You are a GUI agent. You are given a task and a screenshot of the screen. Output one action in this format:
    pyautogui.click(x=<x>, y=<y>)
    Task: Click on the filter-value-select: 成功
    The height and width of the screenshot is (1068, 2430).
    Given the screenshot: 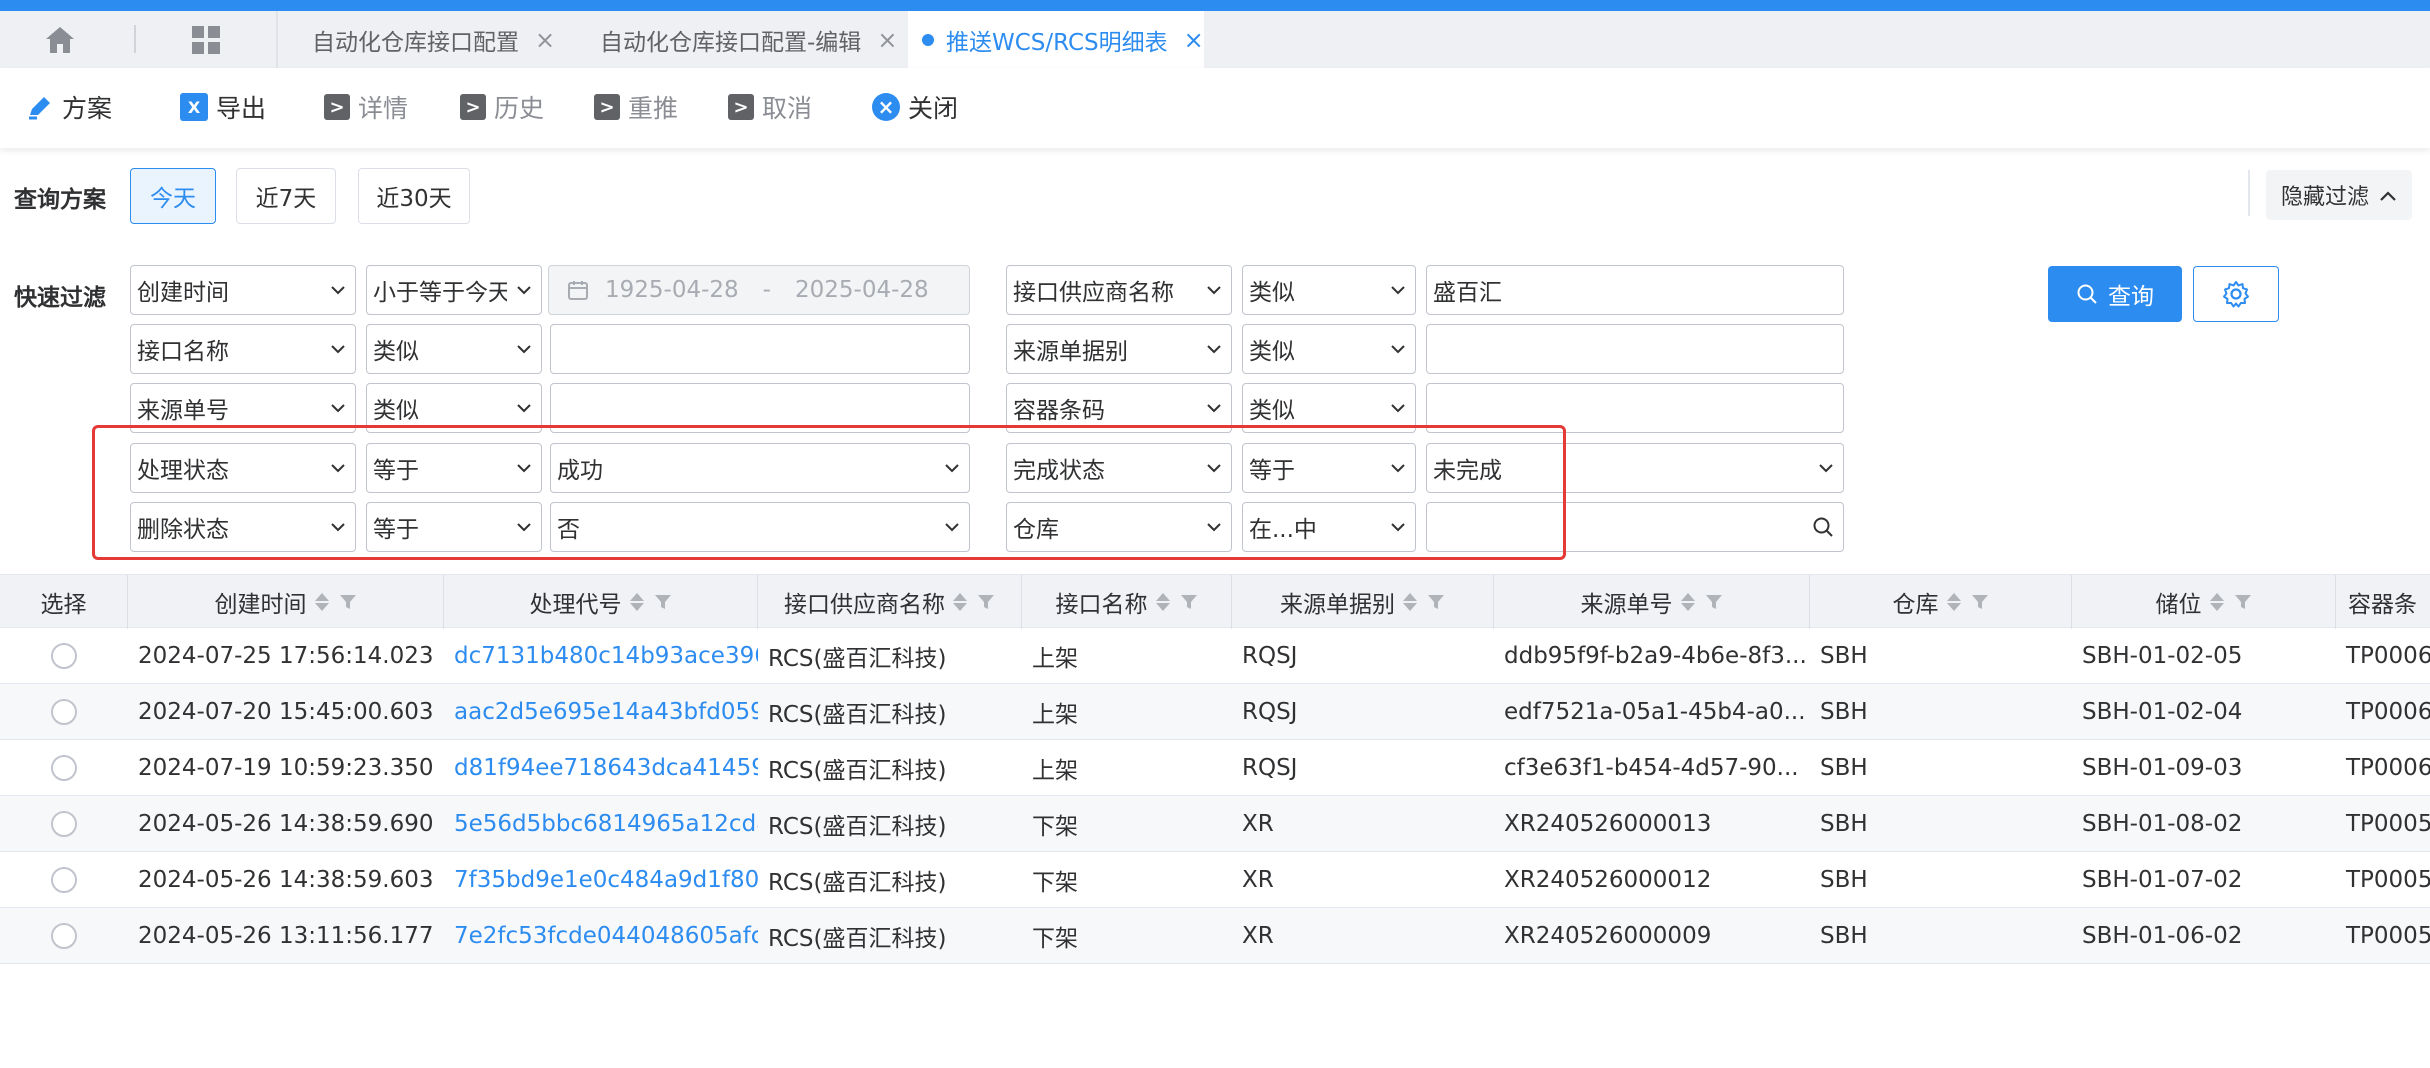 What is the action you would take?
    pyautogui.click(x=760, y=468)
    